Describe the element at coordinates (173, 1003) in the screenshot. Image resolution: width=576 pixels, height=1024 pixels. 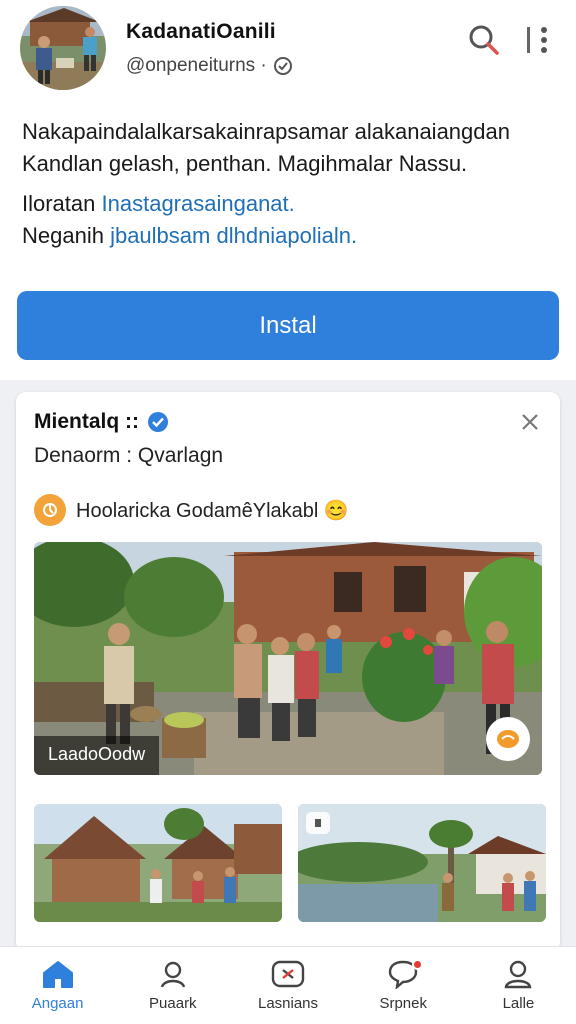
I see `nav-label: Puaark` at that location.